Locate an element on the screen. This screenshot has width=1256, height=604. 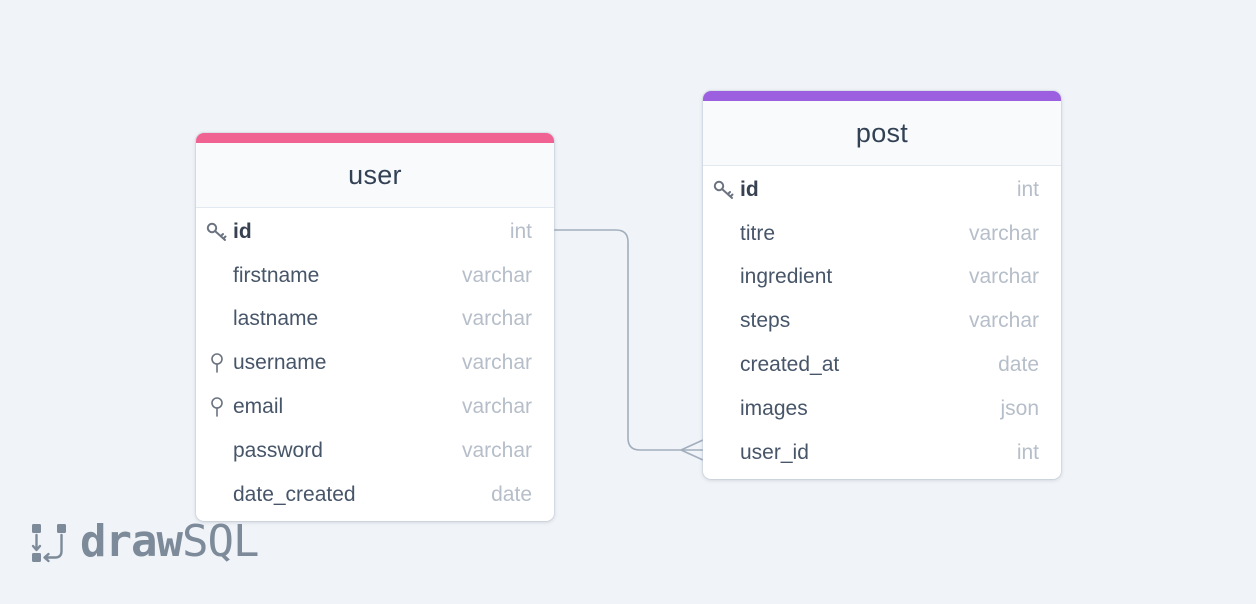
table-title: post is located at coordinates (882, 132).